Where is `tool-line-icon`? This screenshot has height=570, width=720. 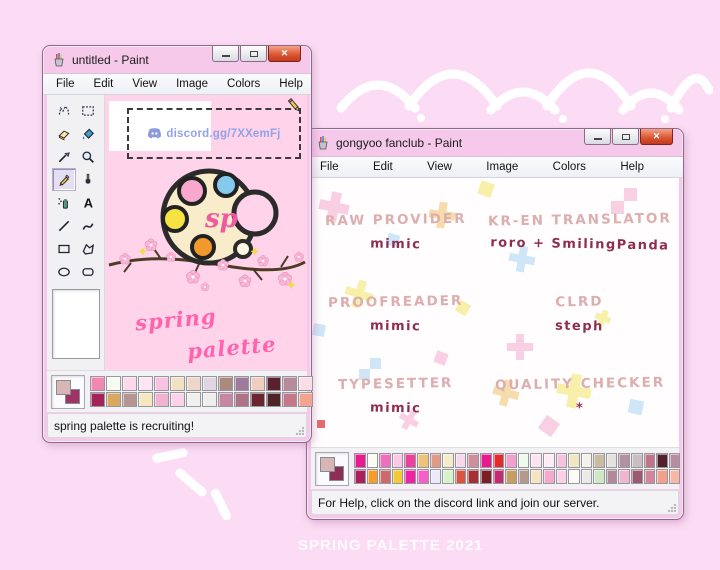
tool-line-icon is located at coordinates (64, 225).